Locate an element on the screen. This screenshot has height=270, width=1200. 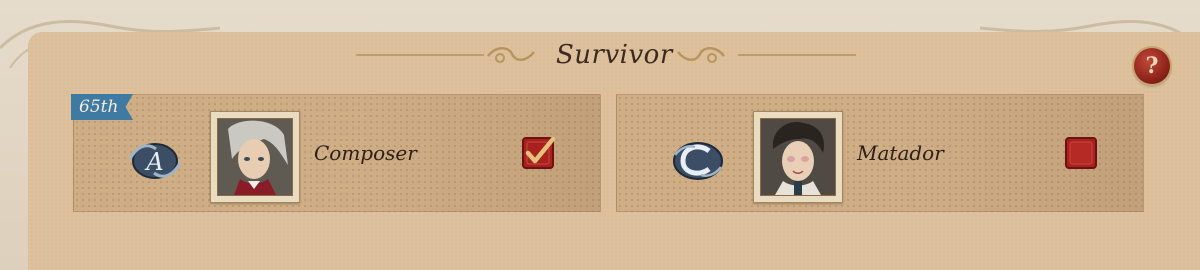
letter-a-emblem-icon: A is located at coordinates (155, 161).